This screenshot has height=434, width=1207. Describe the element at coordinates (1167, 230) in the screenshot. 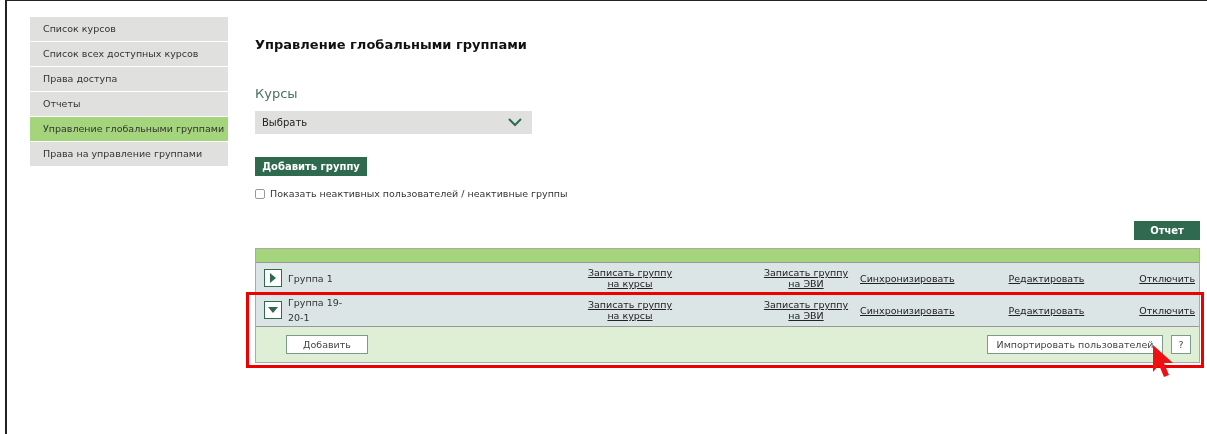

I see `report-button: Отчет` at that location.